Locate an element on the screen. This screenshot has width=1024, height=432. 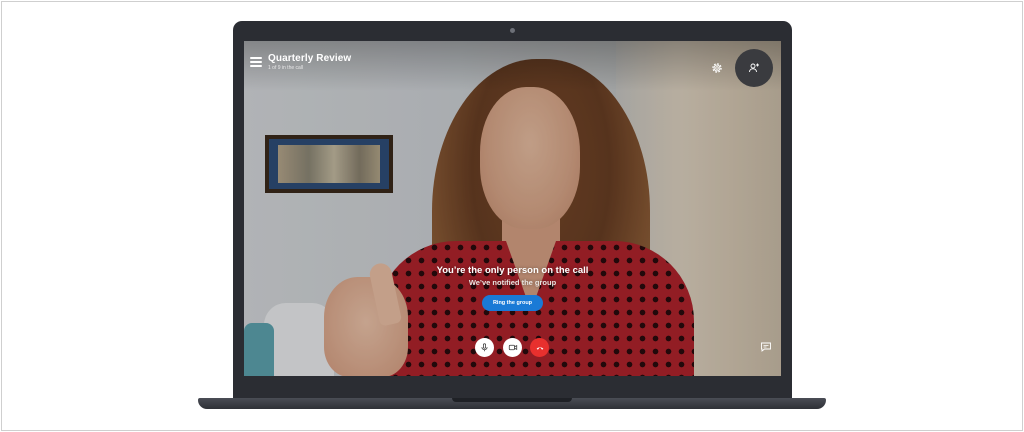
call-status-subtitle: We’ve notified the group is located at coordinates (512, 282).